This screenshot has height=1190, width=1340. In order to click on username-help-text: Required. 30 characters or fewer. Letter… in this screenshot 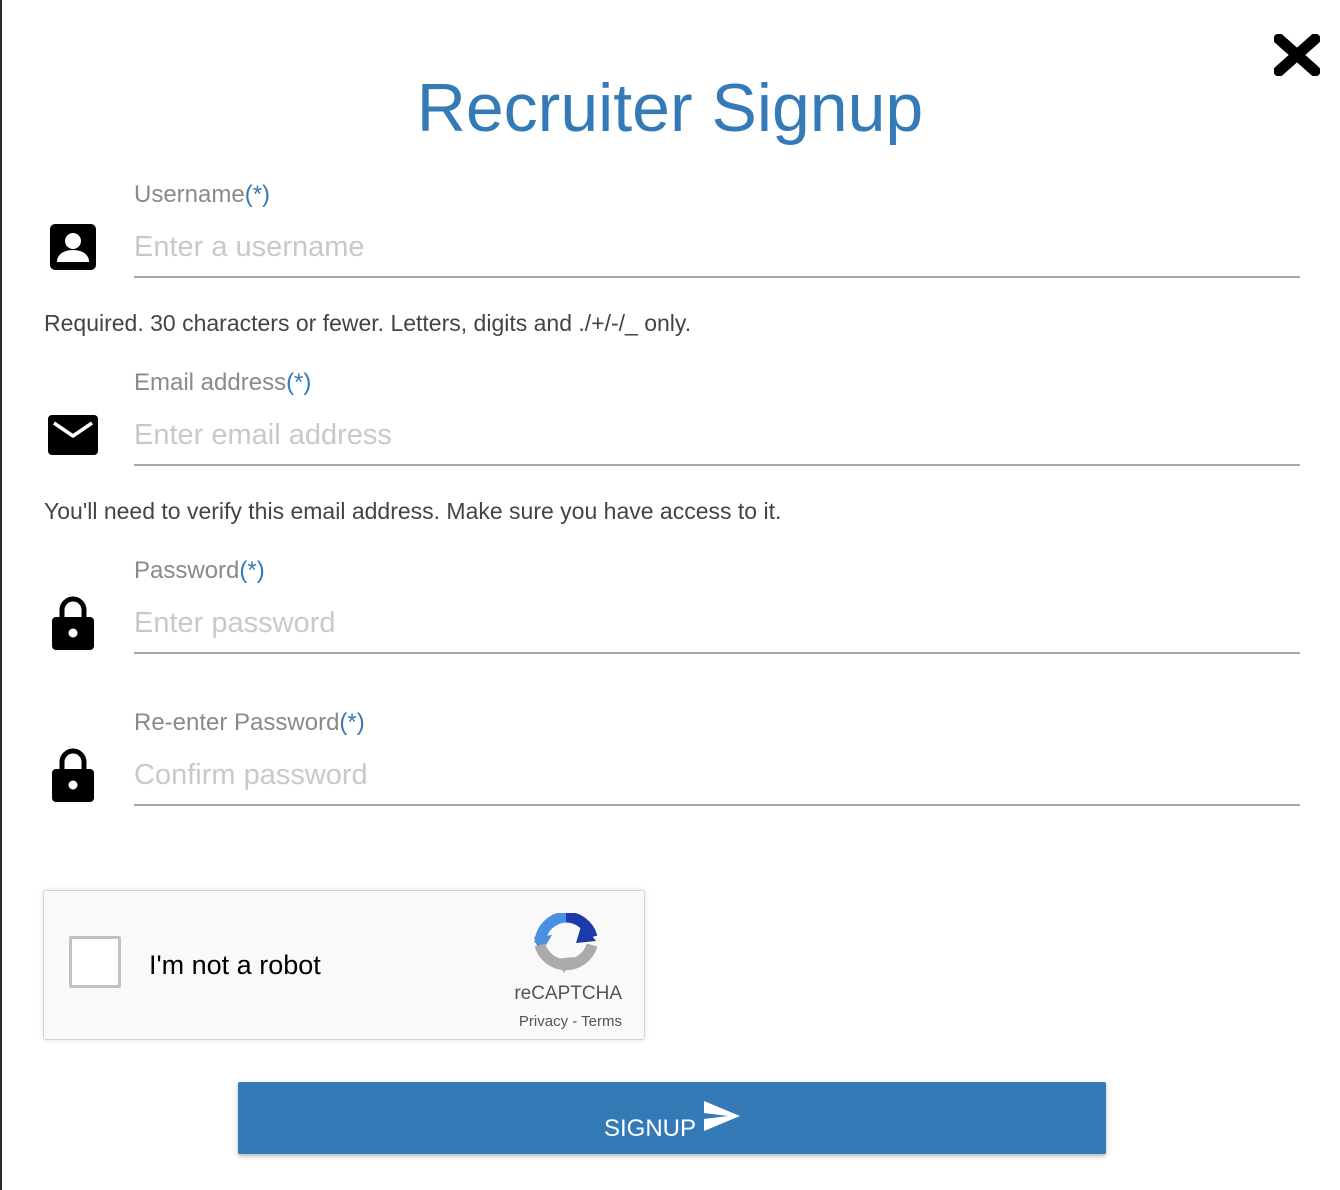, I will do `click(368, 323)`.